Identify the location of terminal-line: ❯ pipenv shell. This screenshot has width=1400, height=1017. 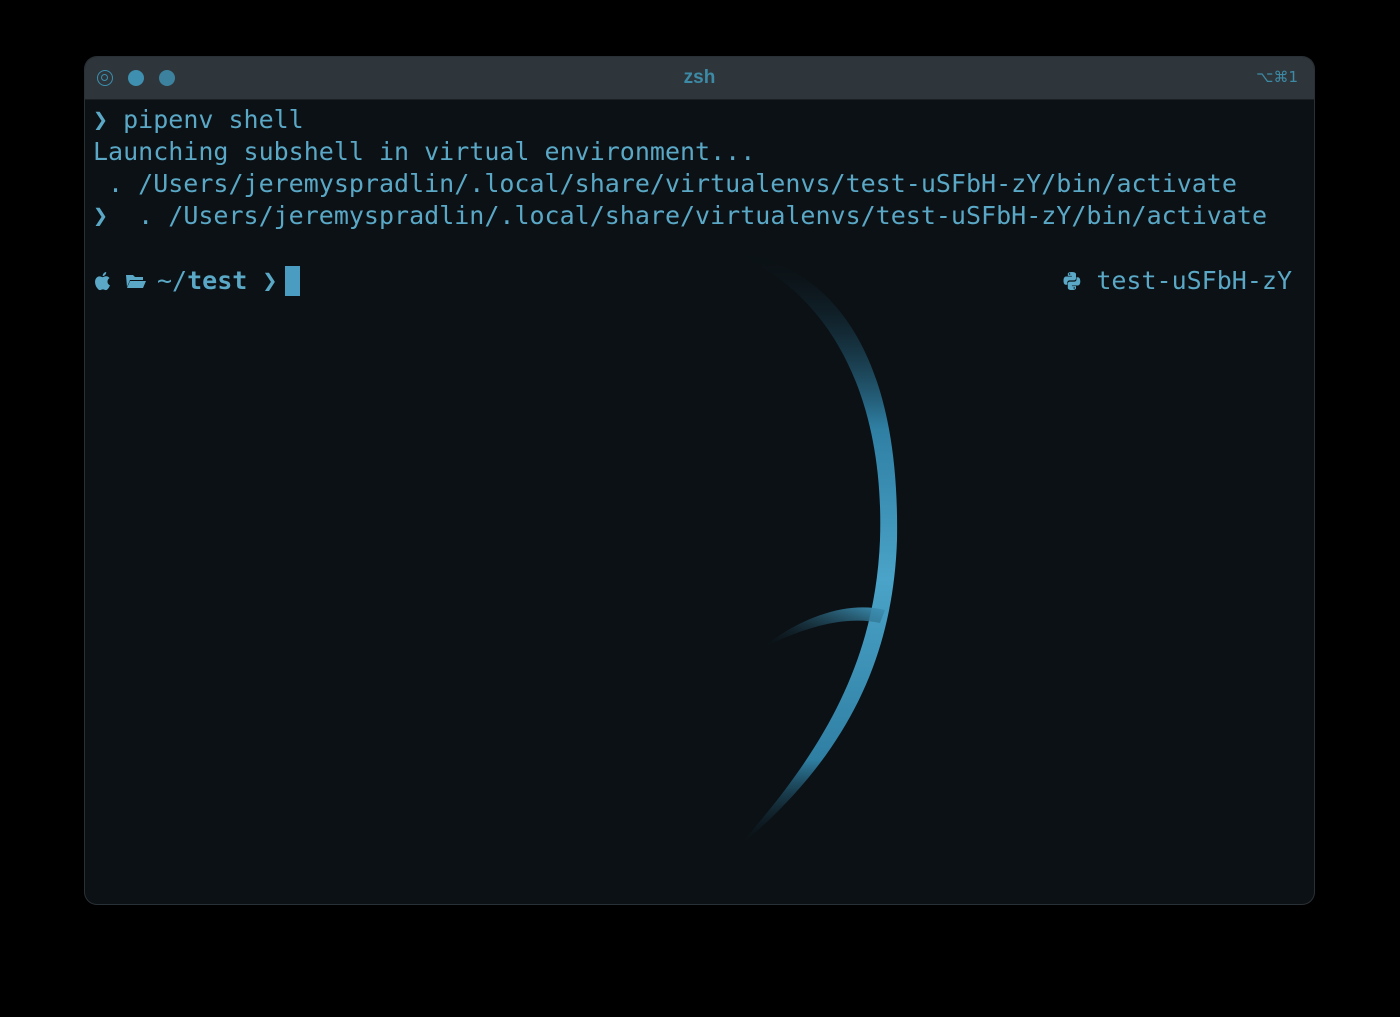
(198, 120).